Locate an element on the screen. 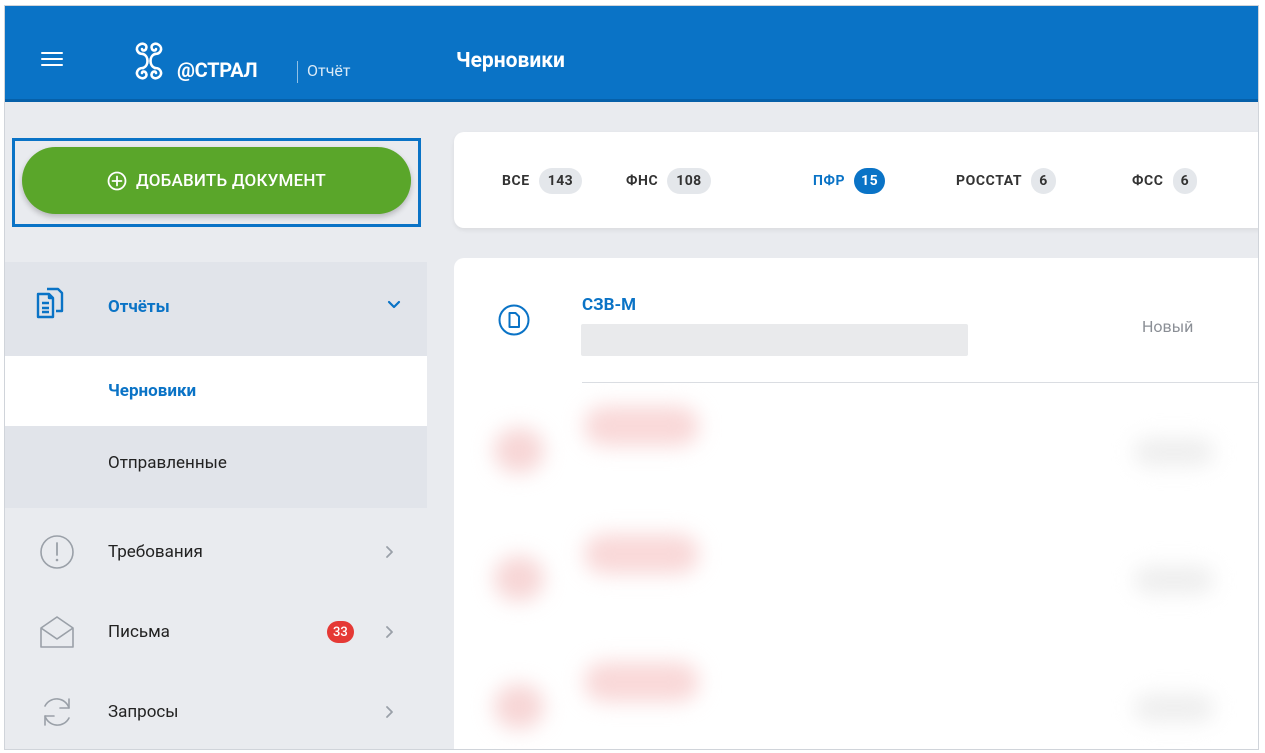 The image size is (1265, 753). tab-rosstat: РОССТАТ 6 is located at coordinates (1006, 181).